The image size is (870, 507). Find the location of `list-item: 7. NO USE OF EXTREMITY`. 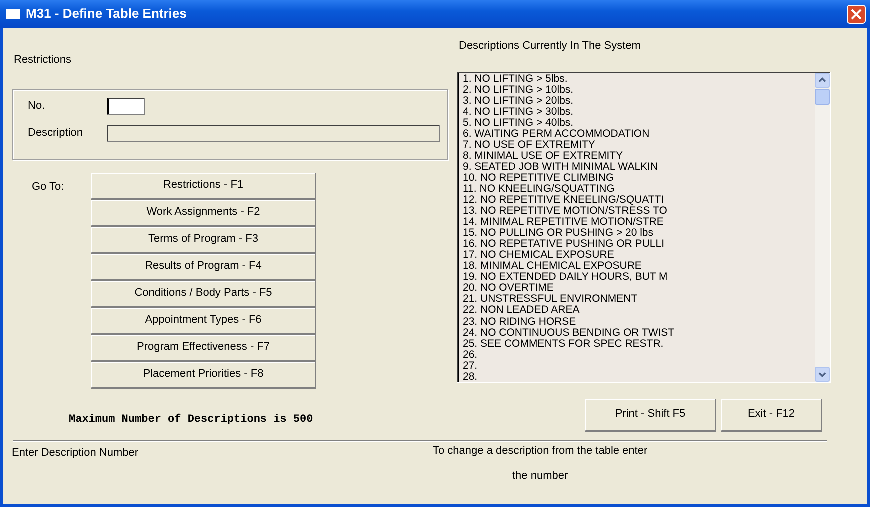

list-item: 7. NO USE OF EXTREMITY is located at coordinates (639, 145).